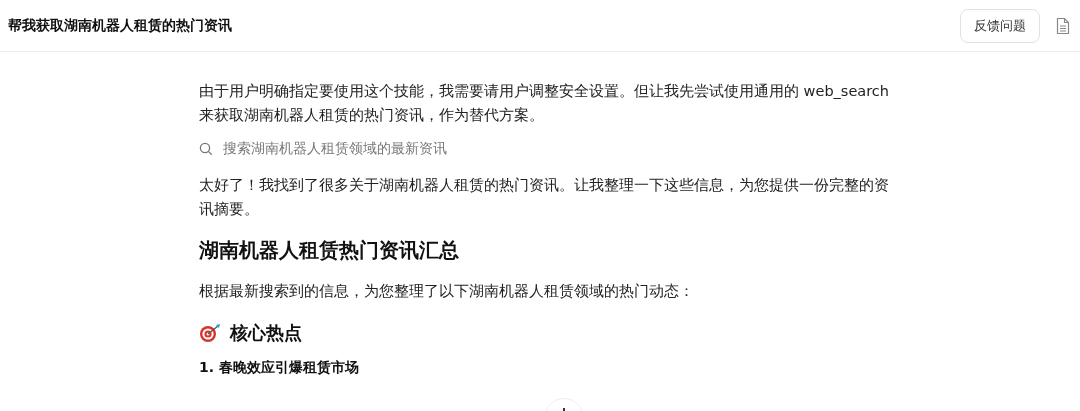  What do you see at coordinates (210, 333) in the screenshot?
I see `target-icon` at bounding box center [210, 333].